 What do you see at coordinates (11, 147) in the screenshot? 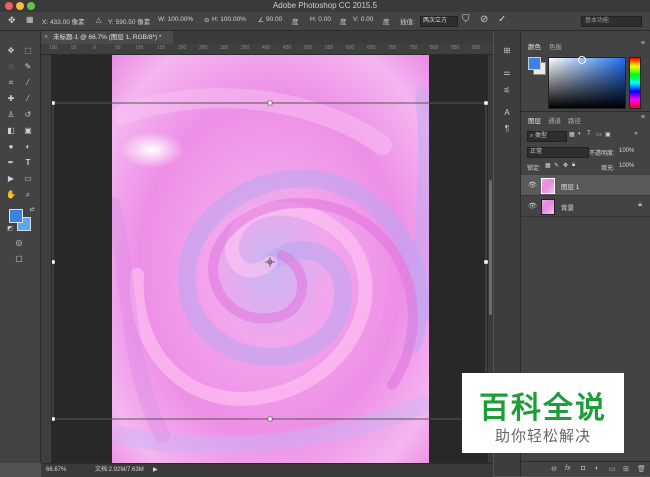
I see `blur-tool-icon: ●` at bounding box center [11, 147].